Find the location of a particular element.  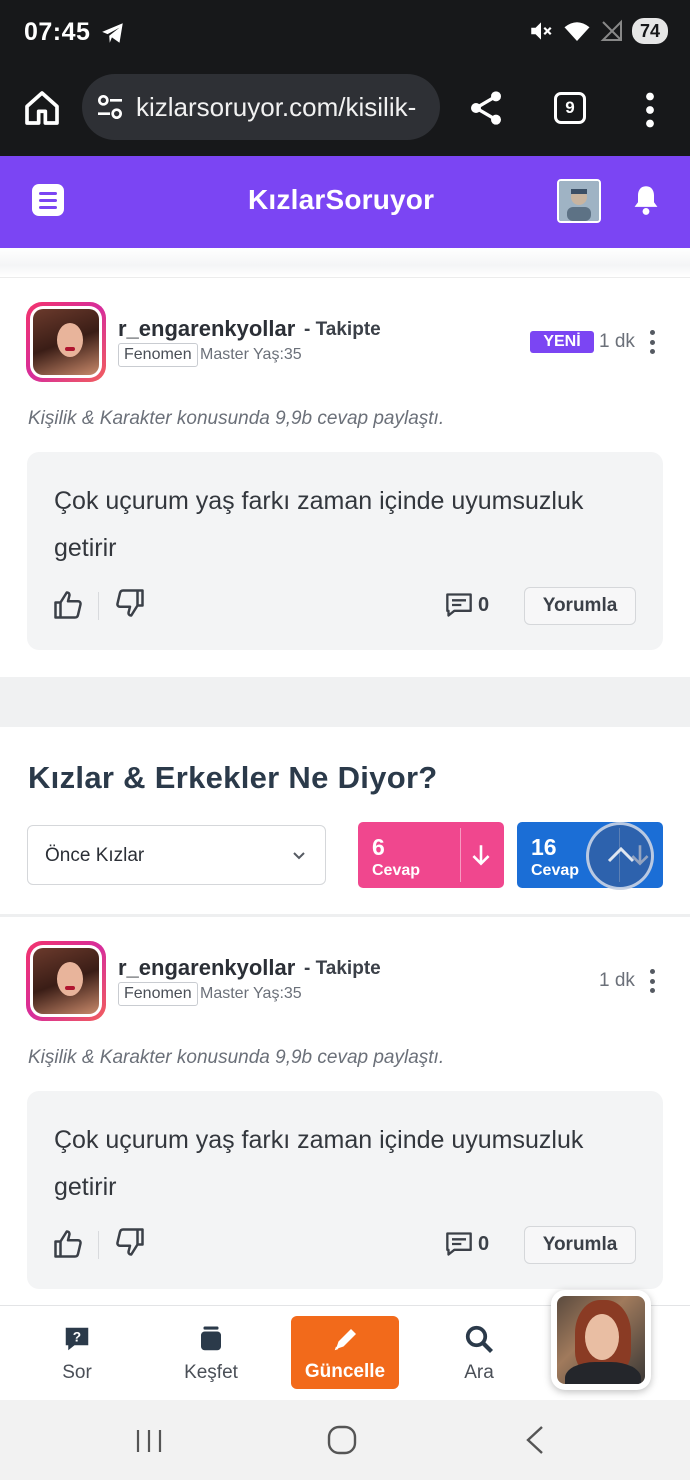

section-title: Kızlar & Erkekler Ne Diyor? is located at coordinates (233, 777).